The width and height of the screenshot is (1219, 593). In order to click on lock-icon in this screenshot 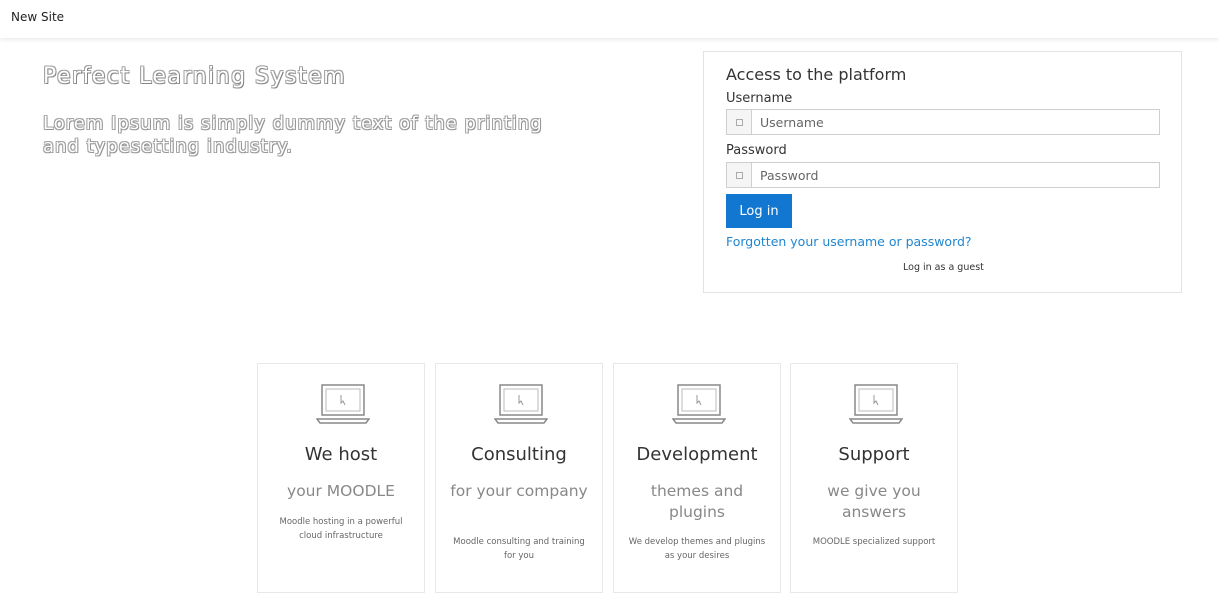, I will do `click(739, 175)`.